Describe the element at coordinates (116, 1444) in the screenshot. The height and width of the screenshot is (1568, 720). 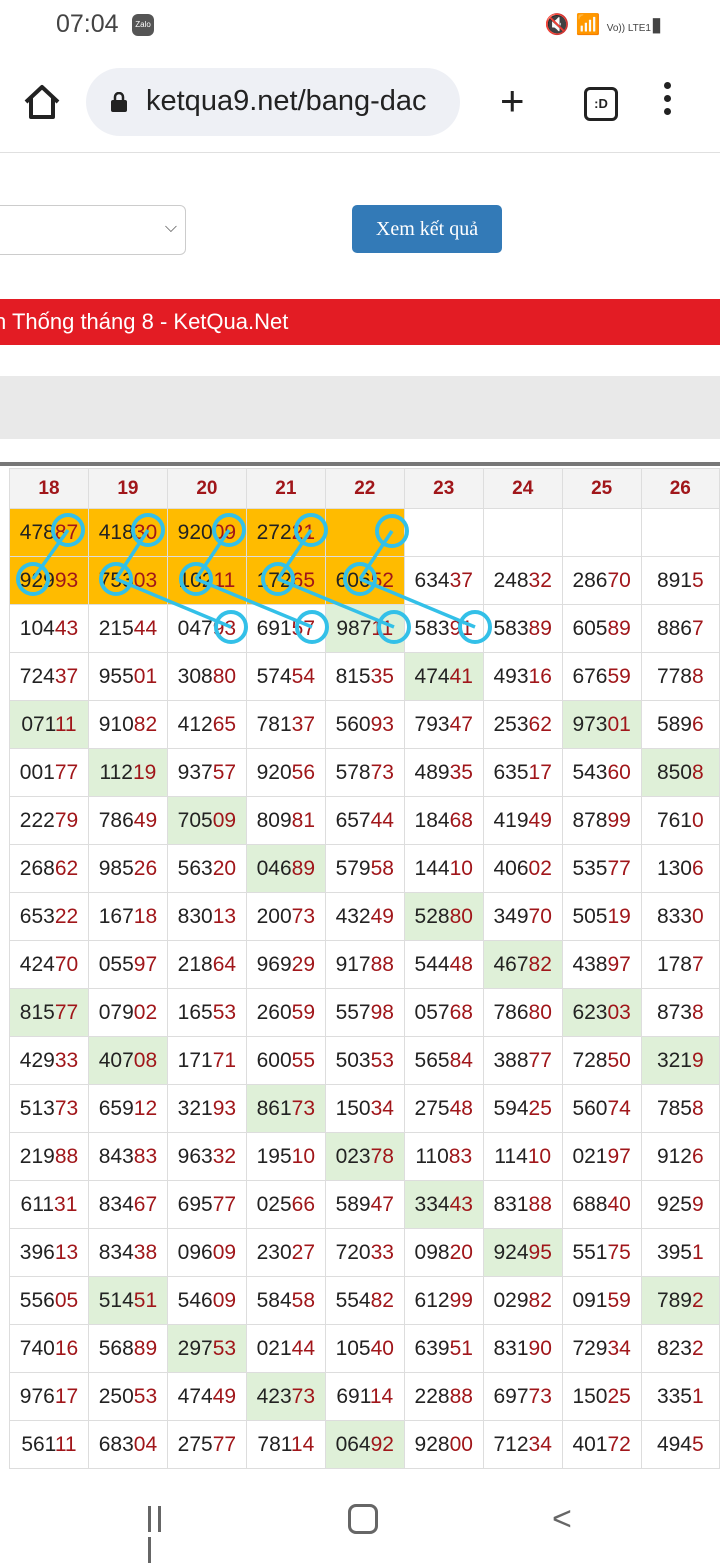
I see `number-prefix: 683` at that location.